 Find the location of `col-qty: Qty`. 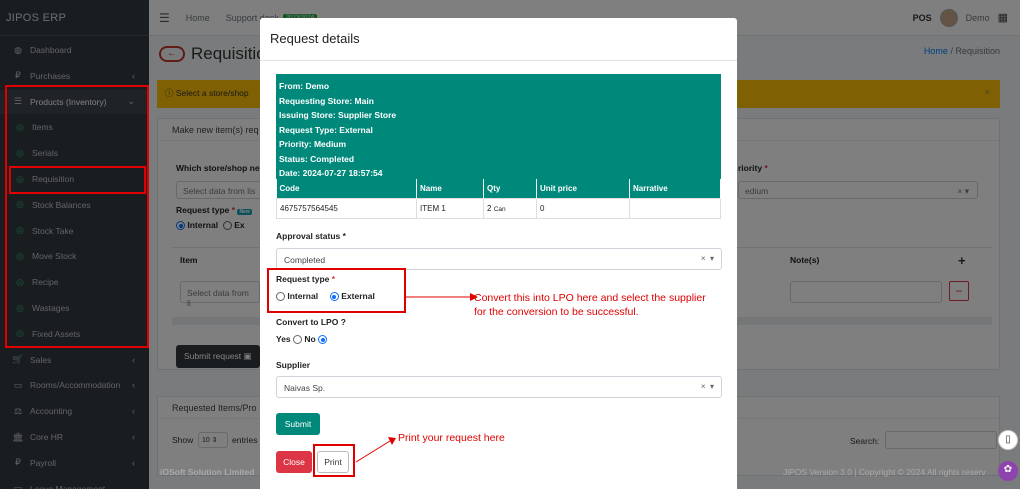

col-qty: Qty is located at coordinates (510, 188).